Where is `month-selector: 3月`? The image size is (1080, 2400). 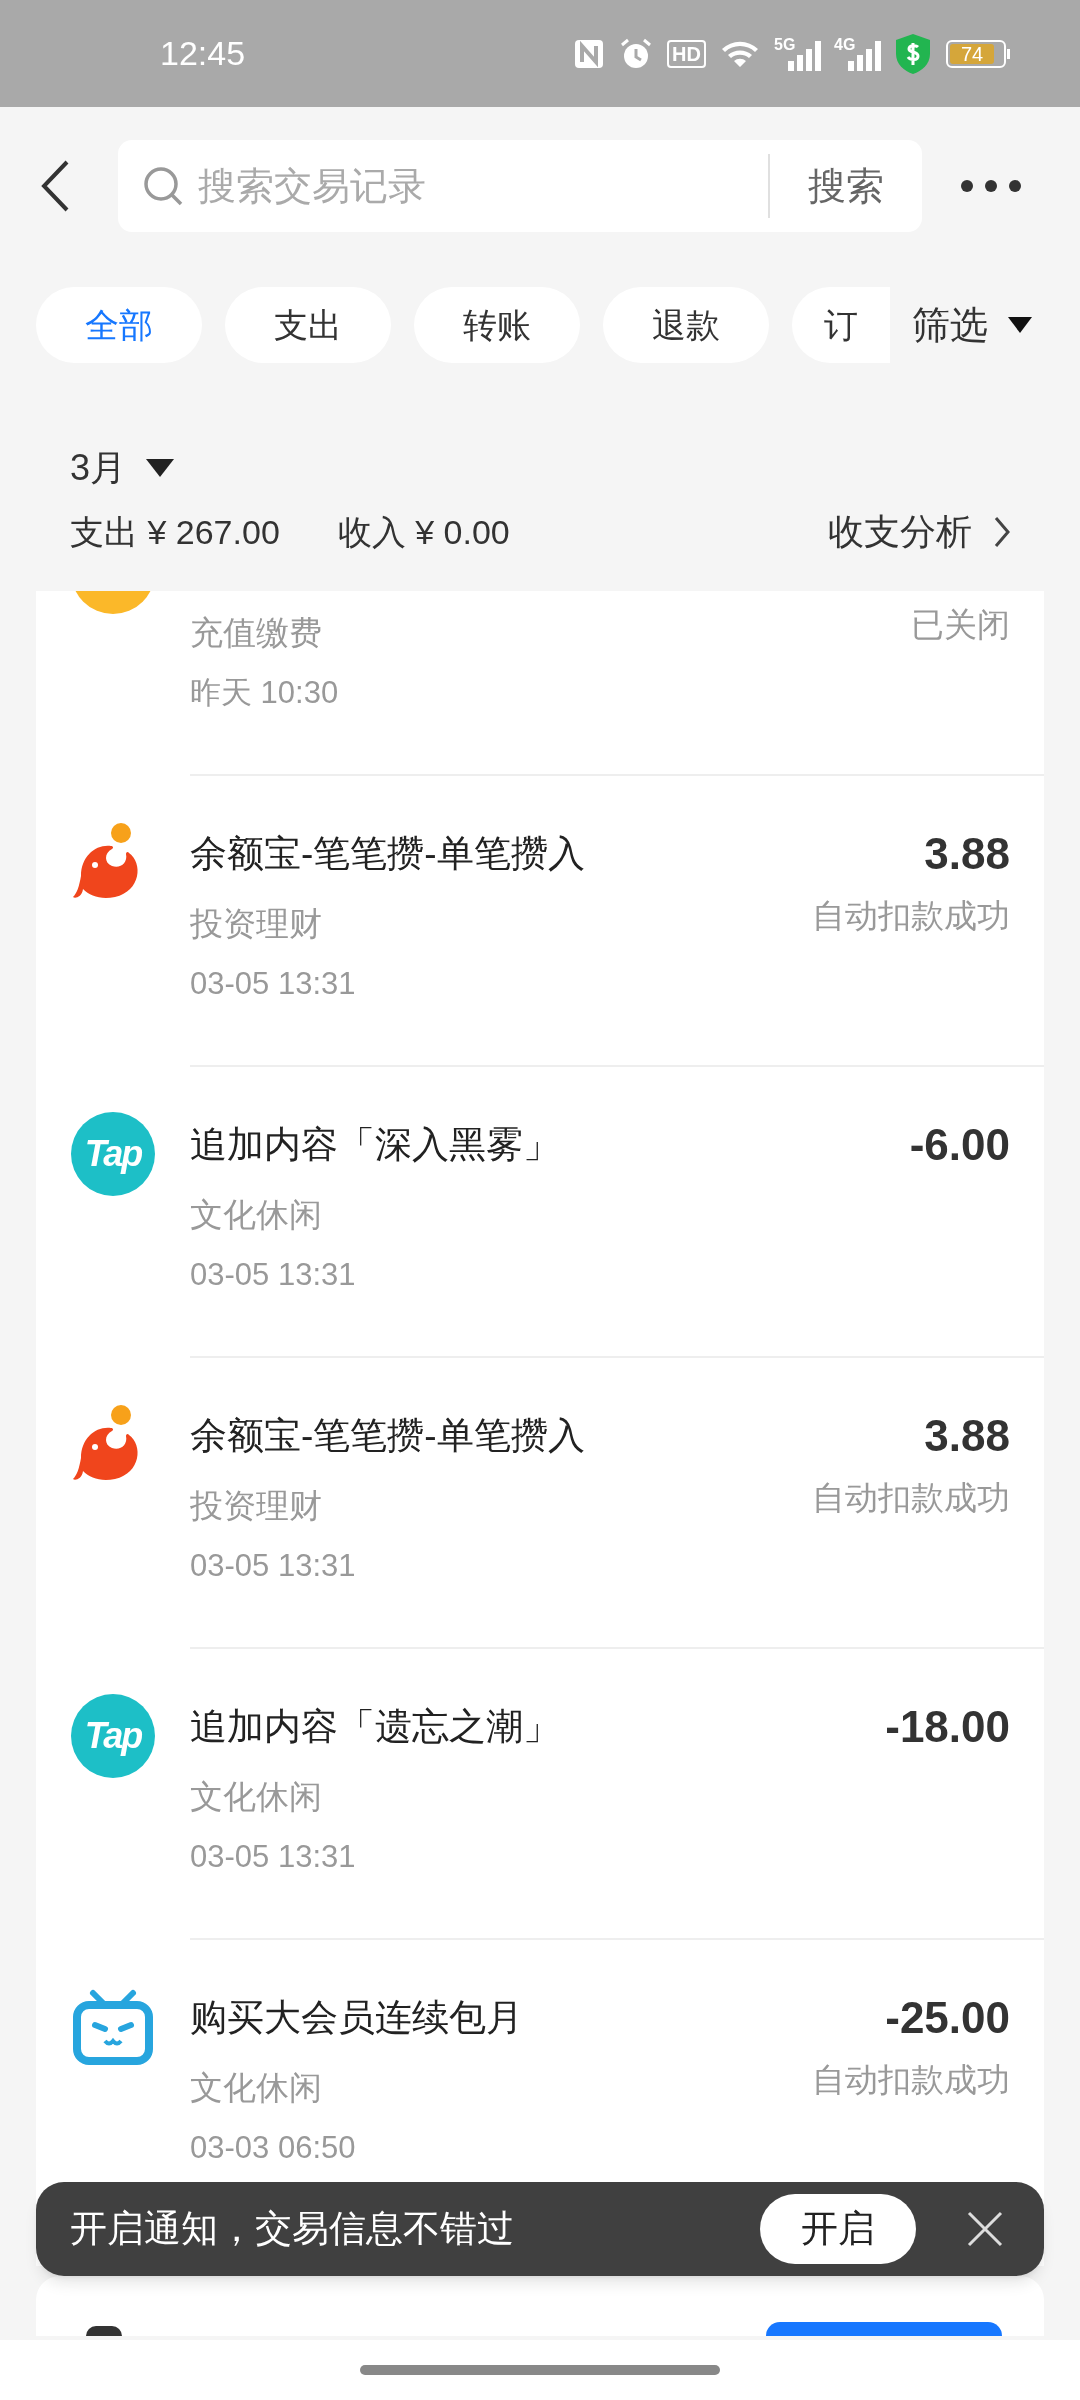
month-selector: 3月 is located at coordinates (122, 468).